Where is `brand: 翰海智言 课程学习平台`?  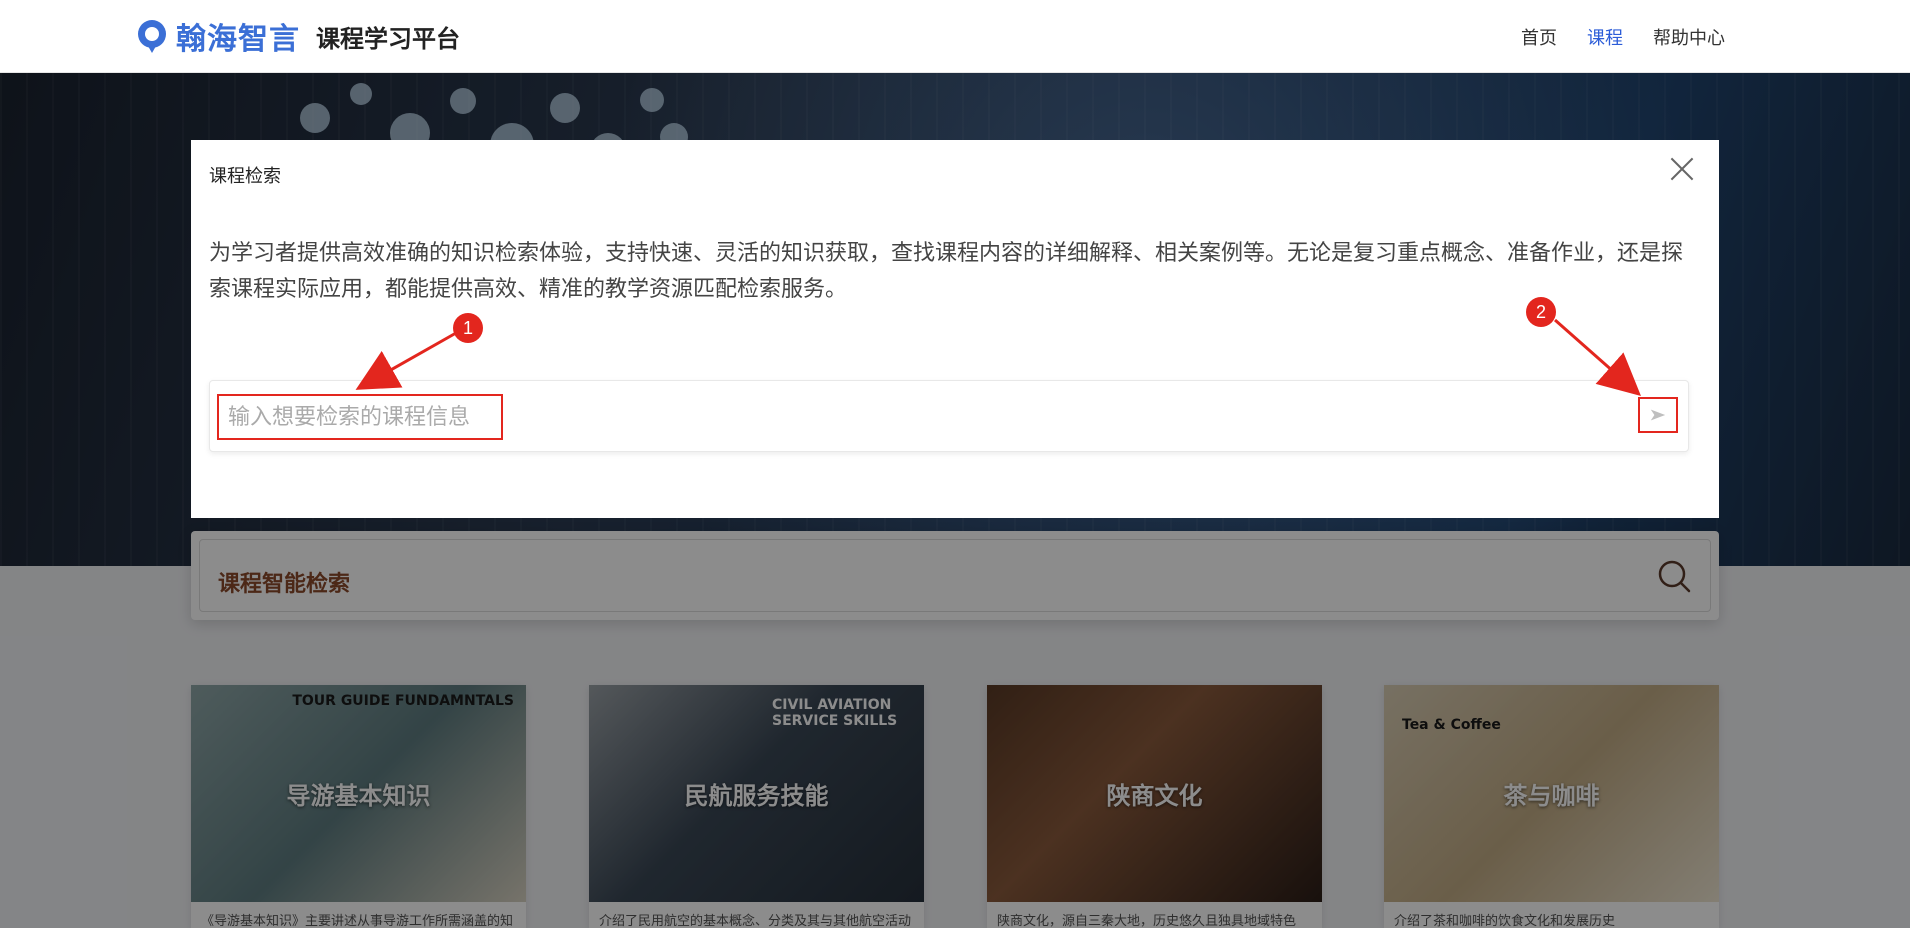 brand: 翰海智言 课程学习平台 is located at coordinates (297, 36).